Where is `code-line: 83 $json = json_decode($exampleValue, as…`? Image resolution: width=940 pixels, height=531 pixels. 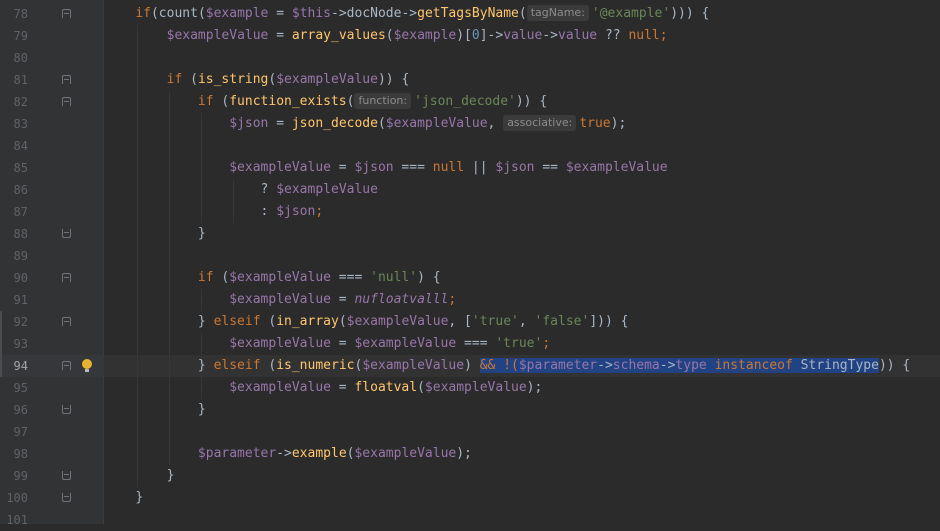 code-line: 83 $json = json_decode($exampleValue, as… is located at coordinates (470, 124).